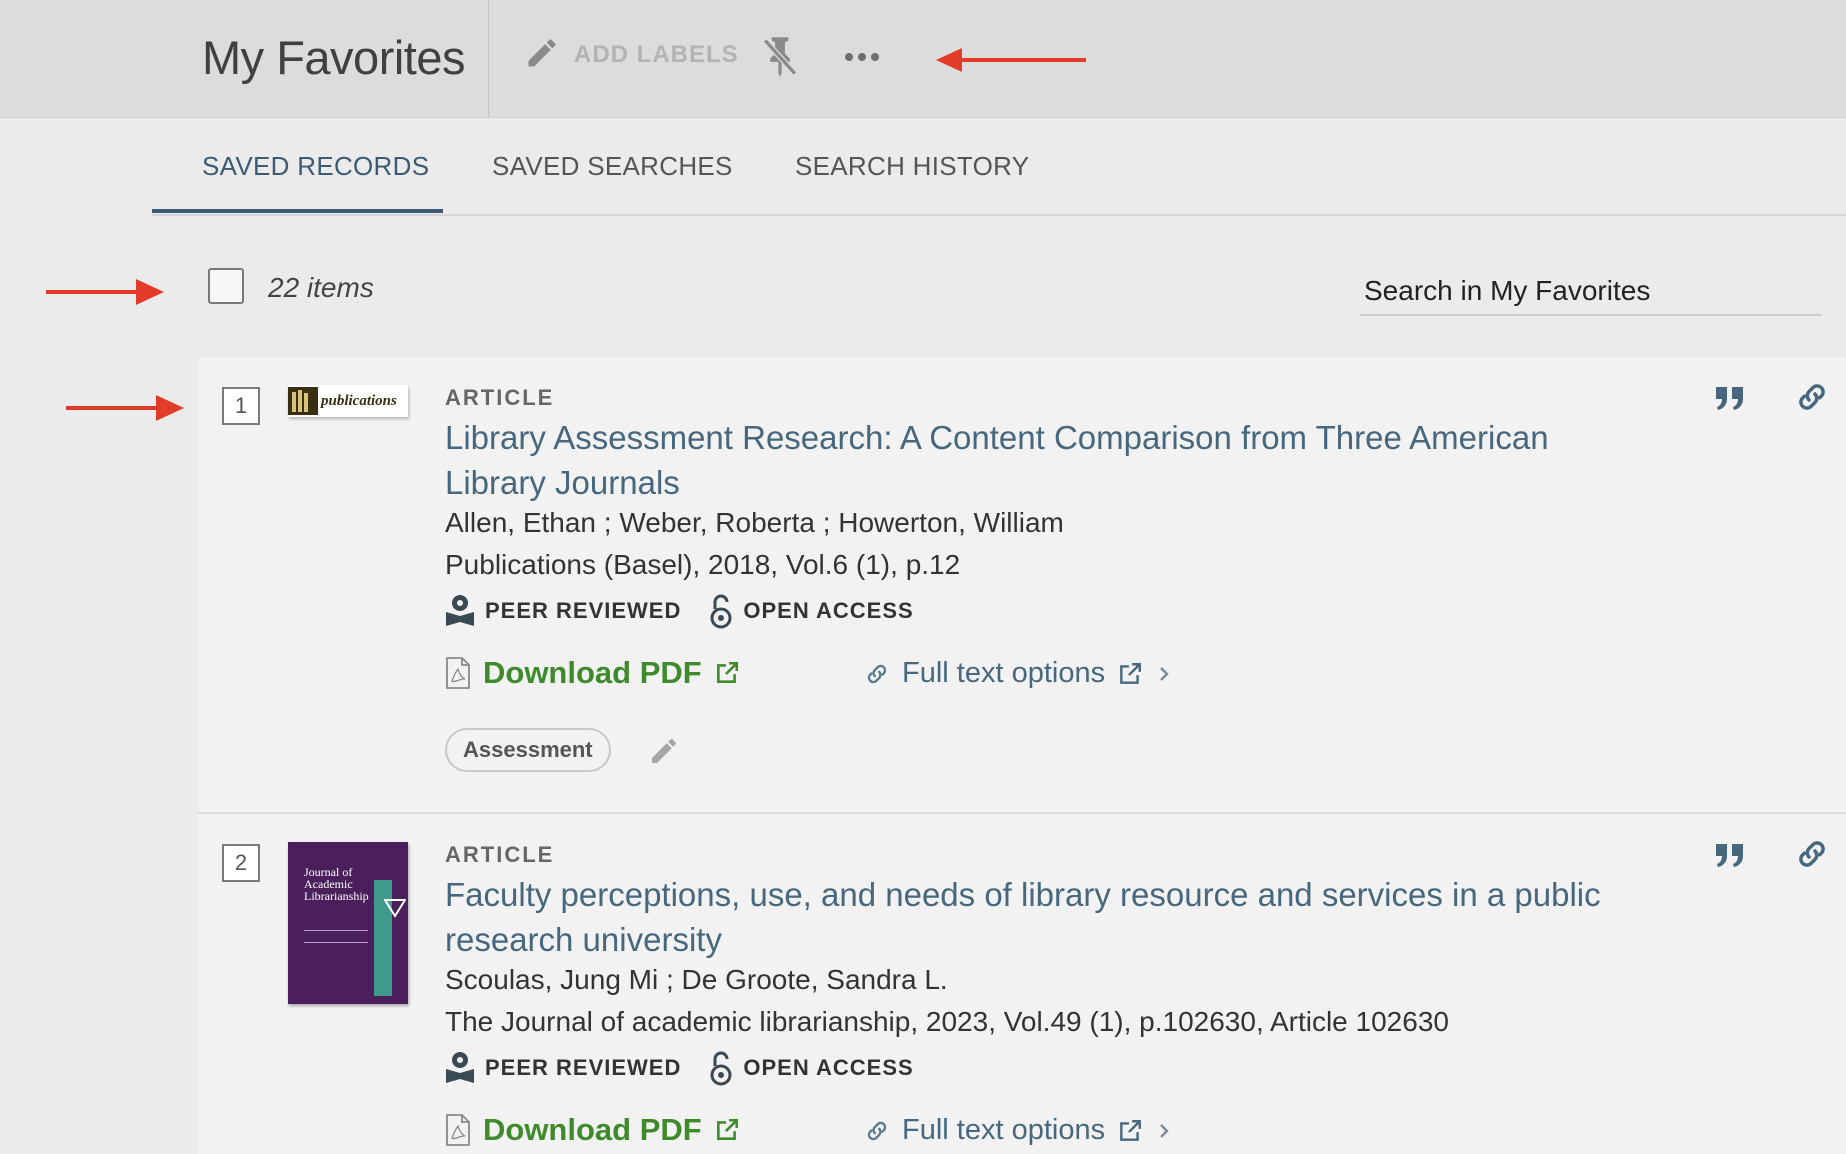 This screenshot has height=1154, width=1846. I want to click on thumbnail-caption: Journal of Academic Librarianship, so click(336, 884).